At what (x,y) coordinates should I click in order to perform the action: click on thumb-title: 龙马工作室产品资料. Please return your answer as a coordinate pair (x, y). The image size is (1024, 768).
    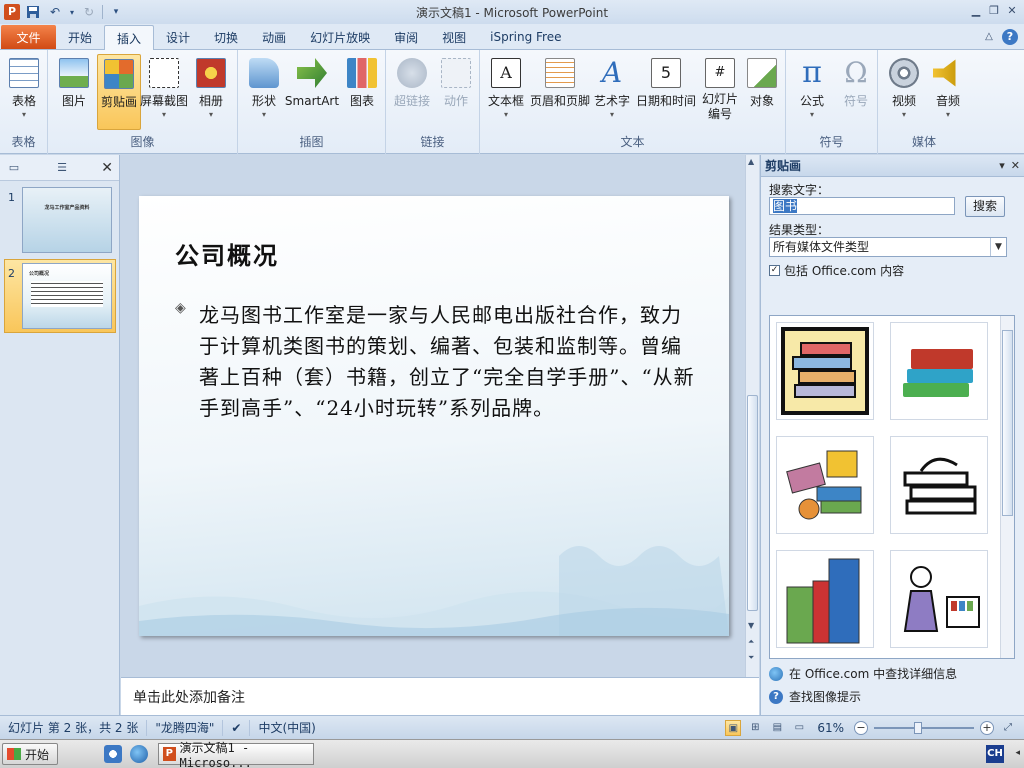
    Looking at the image, I should click on (67, 208).